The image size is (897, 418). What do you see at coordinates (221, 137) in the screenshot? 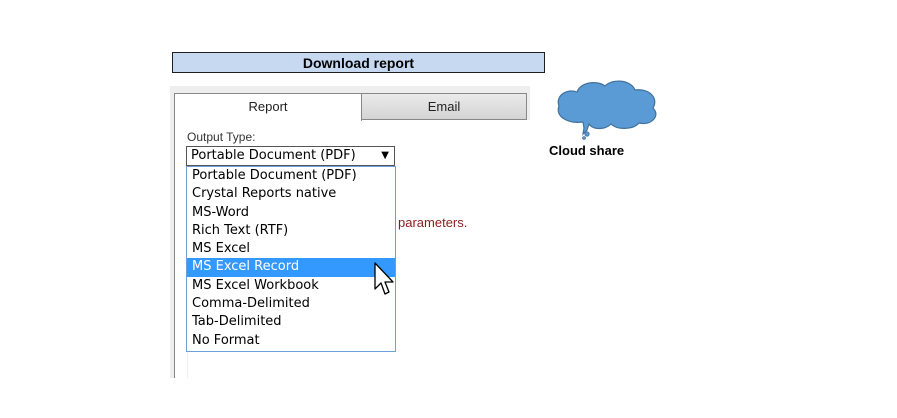
I see `output-type-label: Output Type:` at bounding box center [221, 137].